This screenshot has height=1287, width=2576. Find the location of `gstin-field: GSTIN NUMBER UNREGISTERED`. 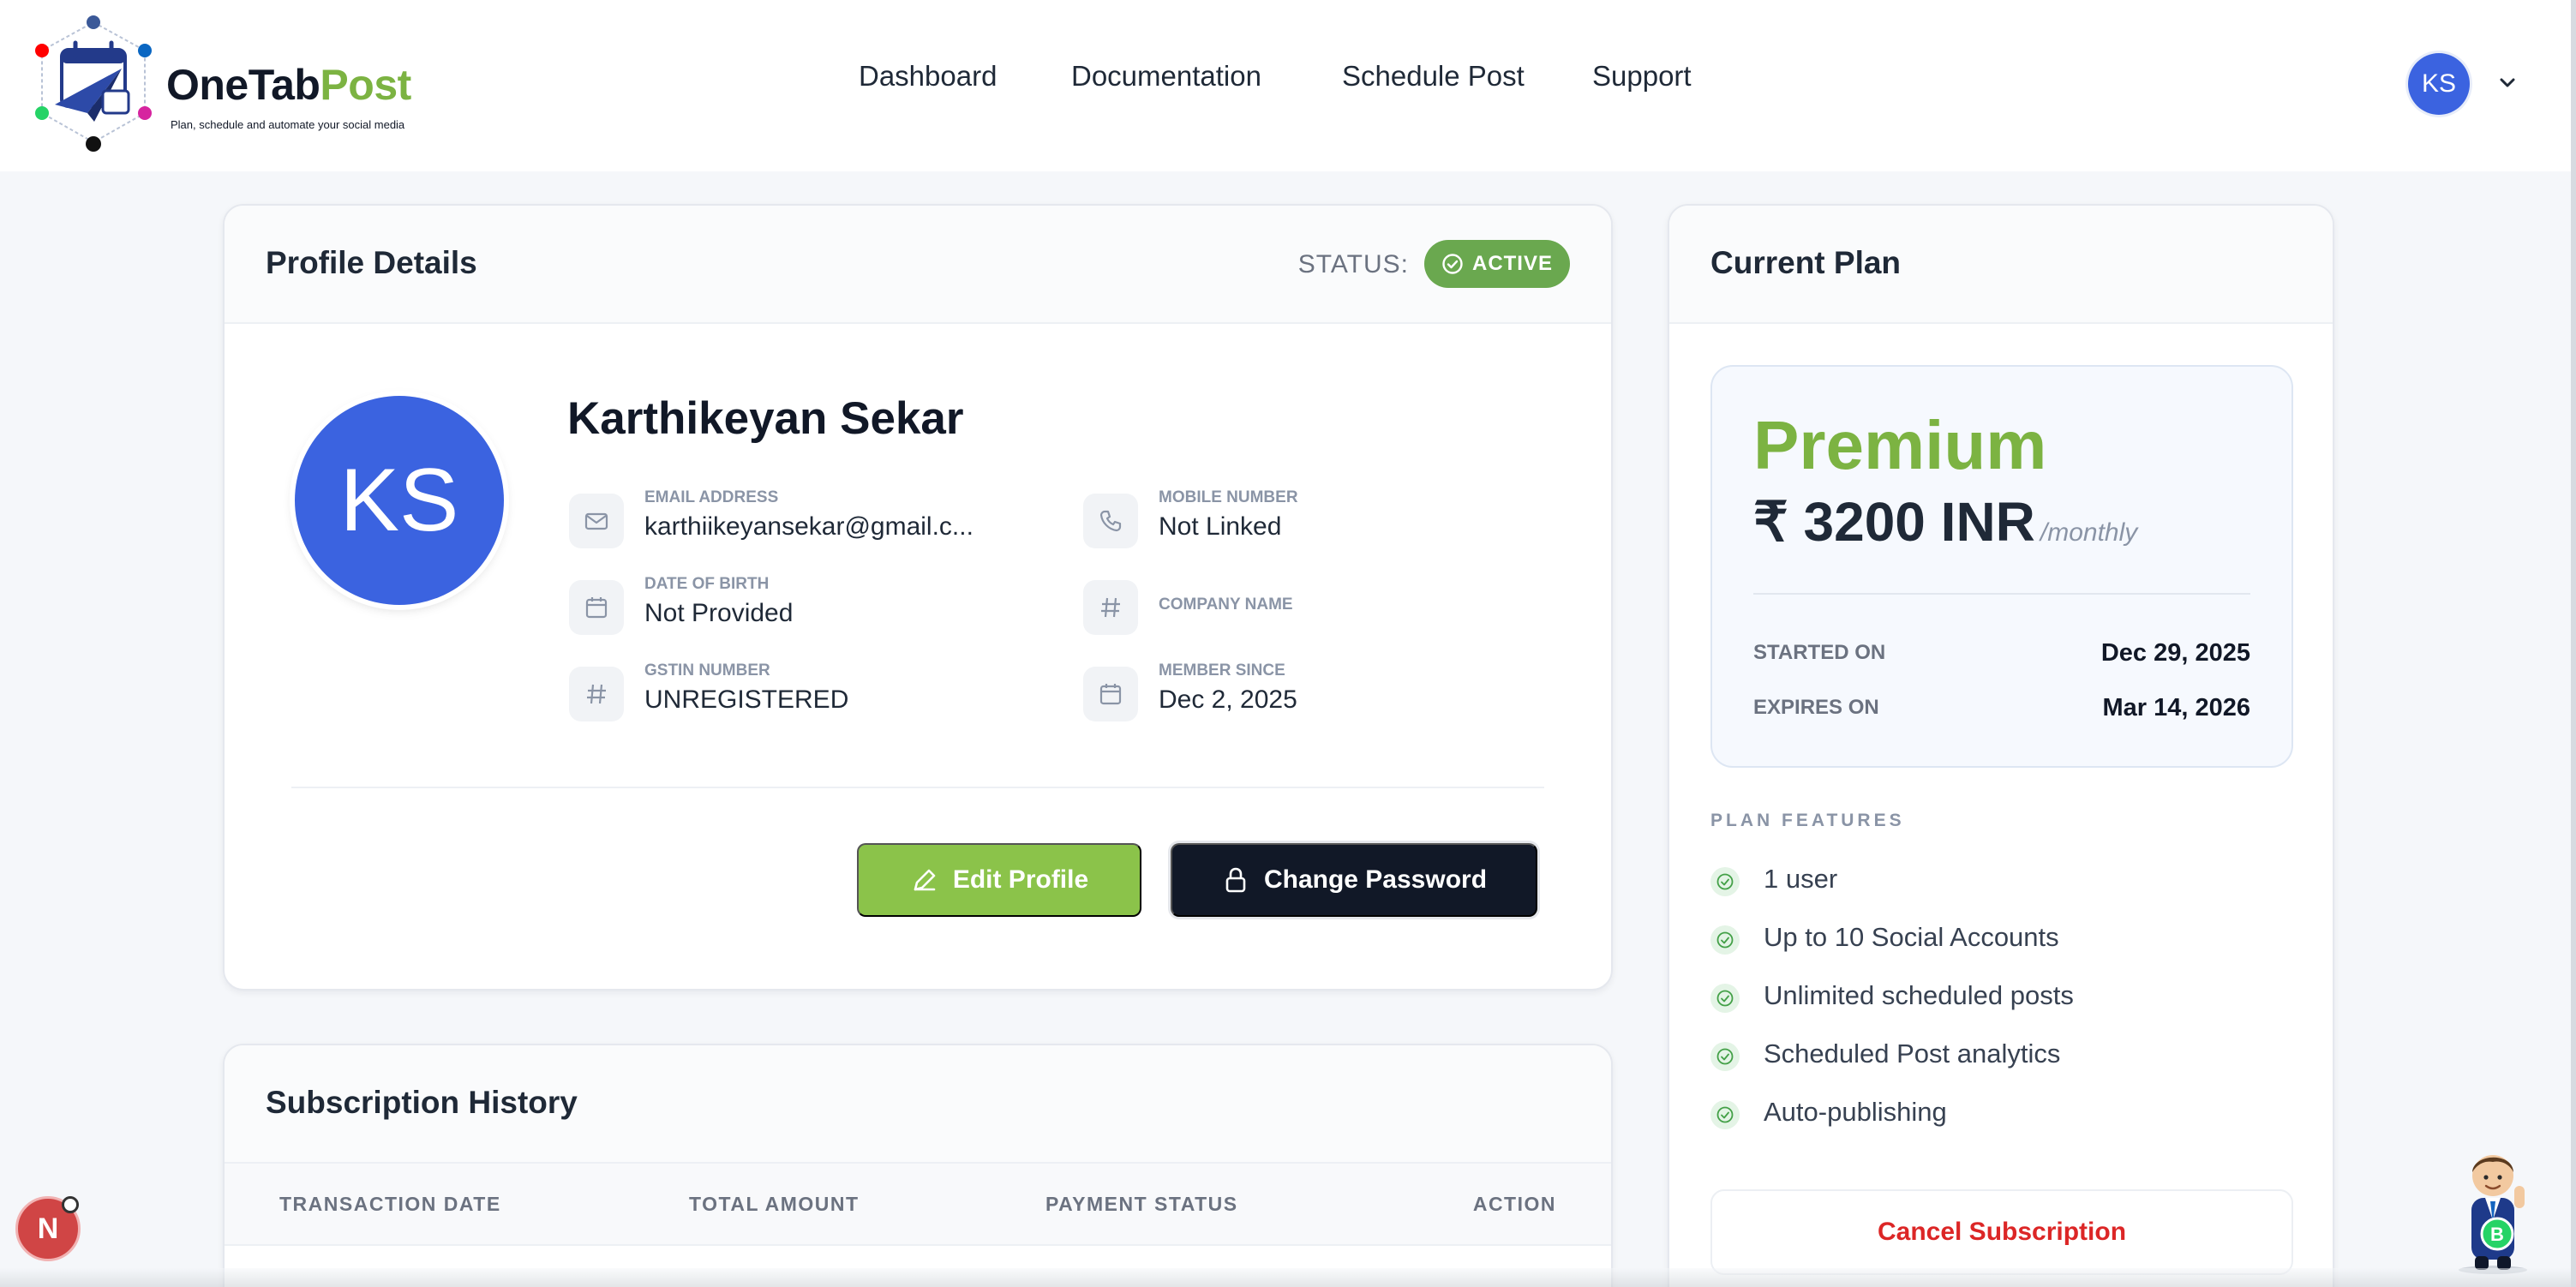

gstin-field: GSTIN NUMBER UNREGISTERED is located at coordinates (809, 692).